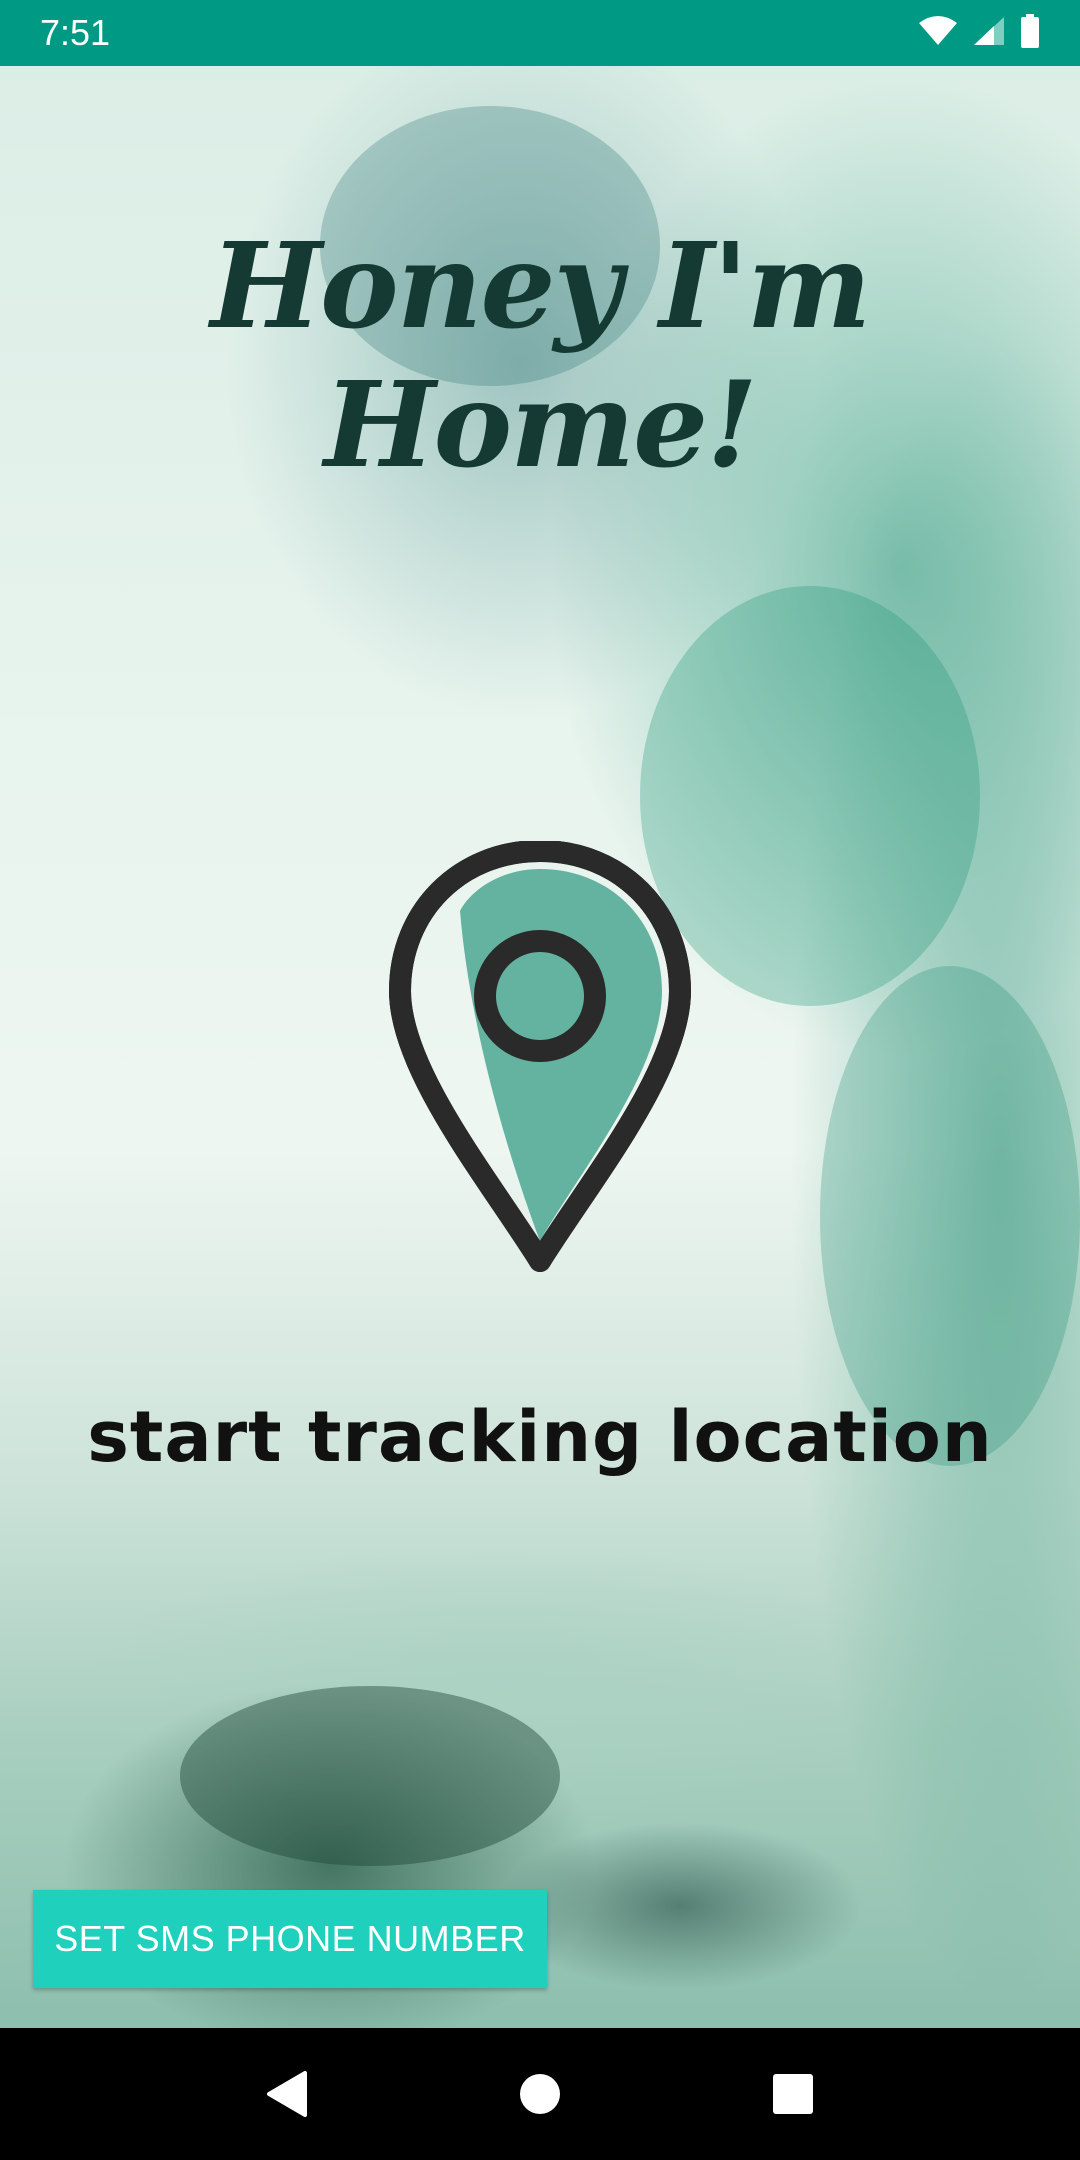 This screenshot has height=2160, width=1080. What do you see at coordinates (989, 33) in the screenshot?
I see `signal-icon` at bounding box center [989, 33].